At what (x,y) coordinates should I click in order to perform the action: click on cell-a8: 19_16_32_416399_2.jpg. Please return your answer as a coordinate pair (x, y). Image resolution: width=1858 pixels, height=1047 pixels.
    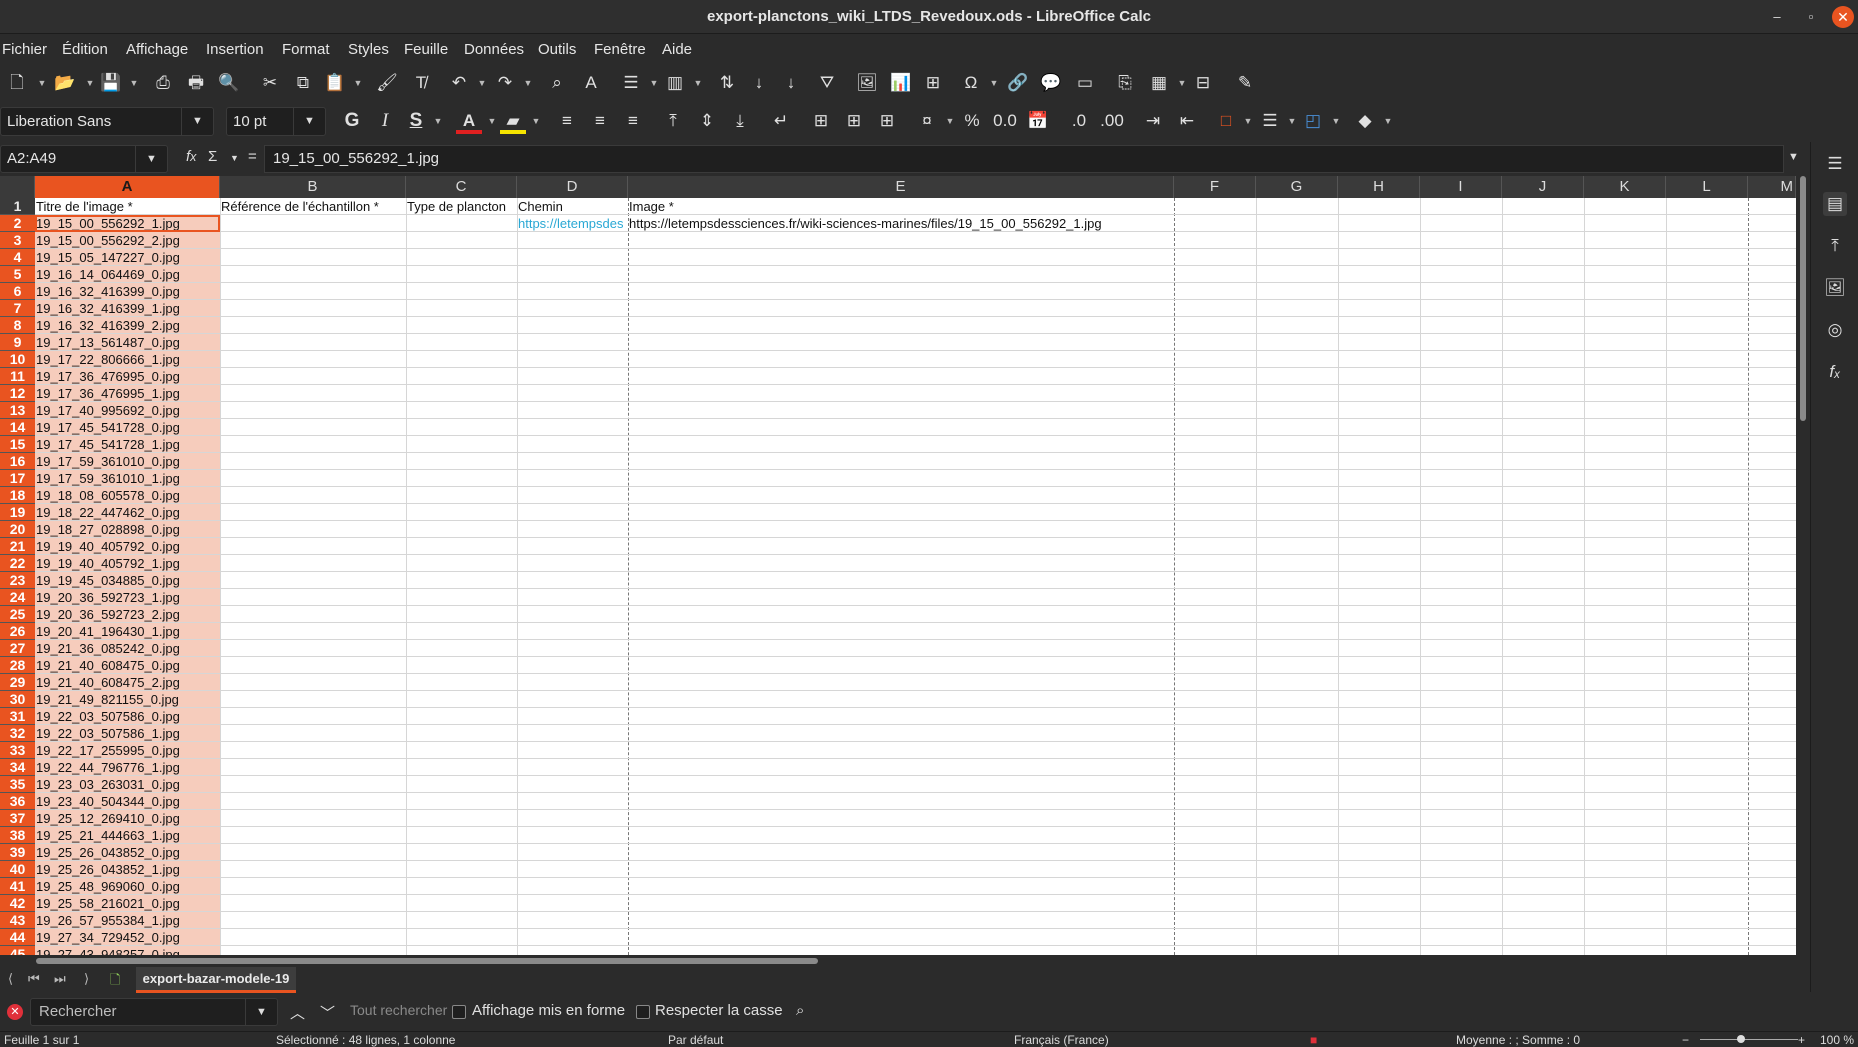
    Looking at the image, I should click on (127, 325).